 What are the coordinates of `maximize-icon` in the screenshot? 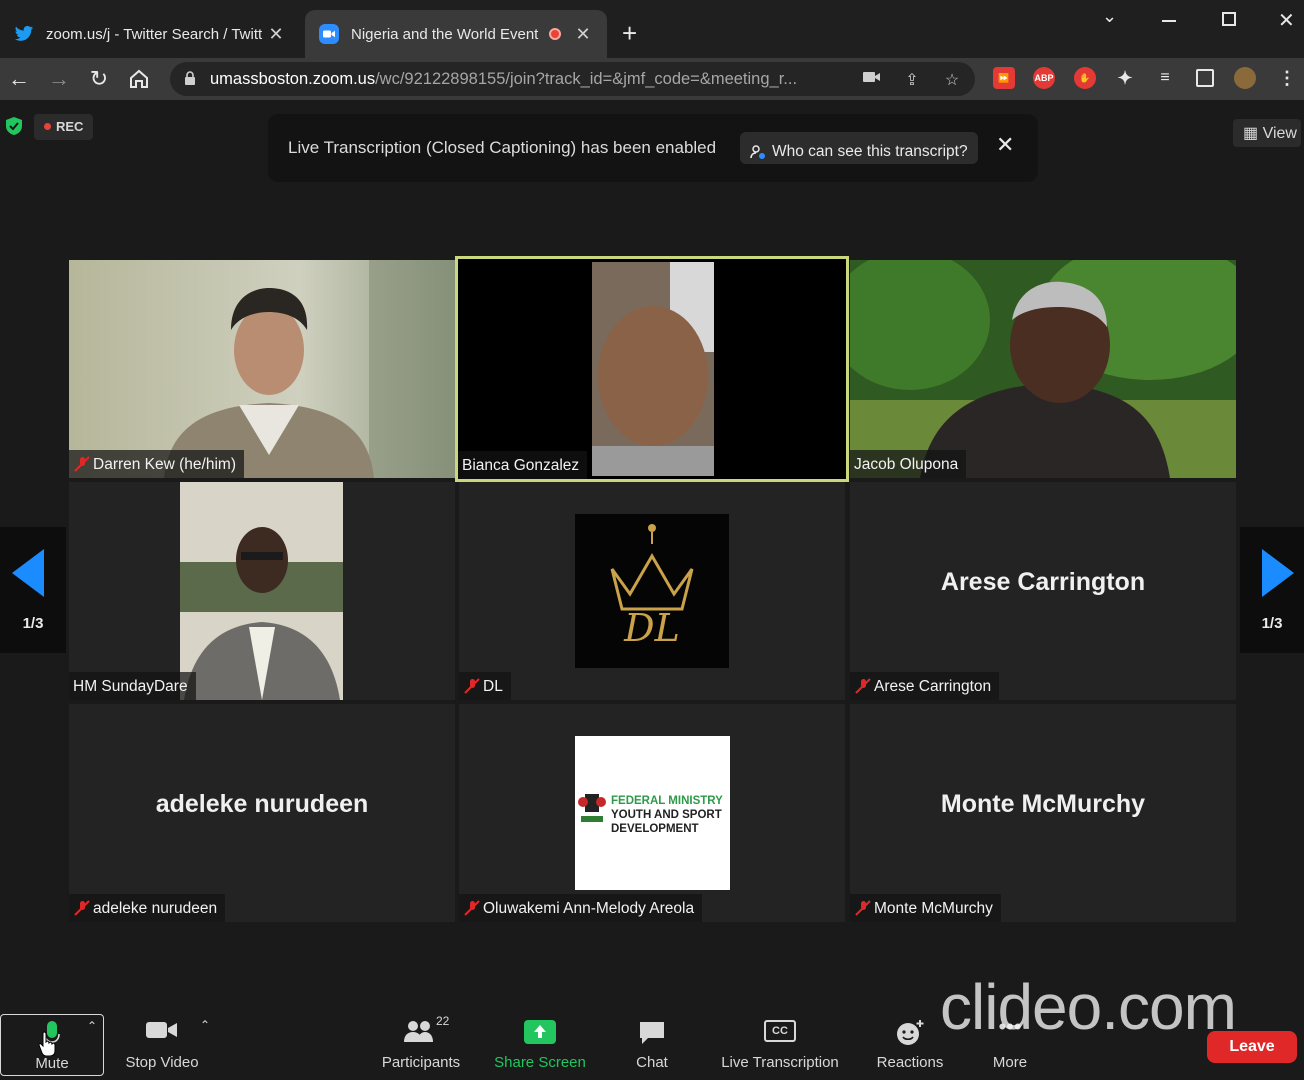 It's located at (1229, 19).